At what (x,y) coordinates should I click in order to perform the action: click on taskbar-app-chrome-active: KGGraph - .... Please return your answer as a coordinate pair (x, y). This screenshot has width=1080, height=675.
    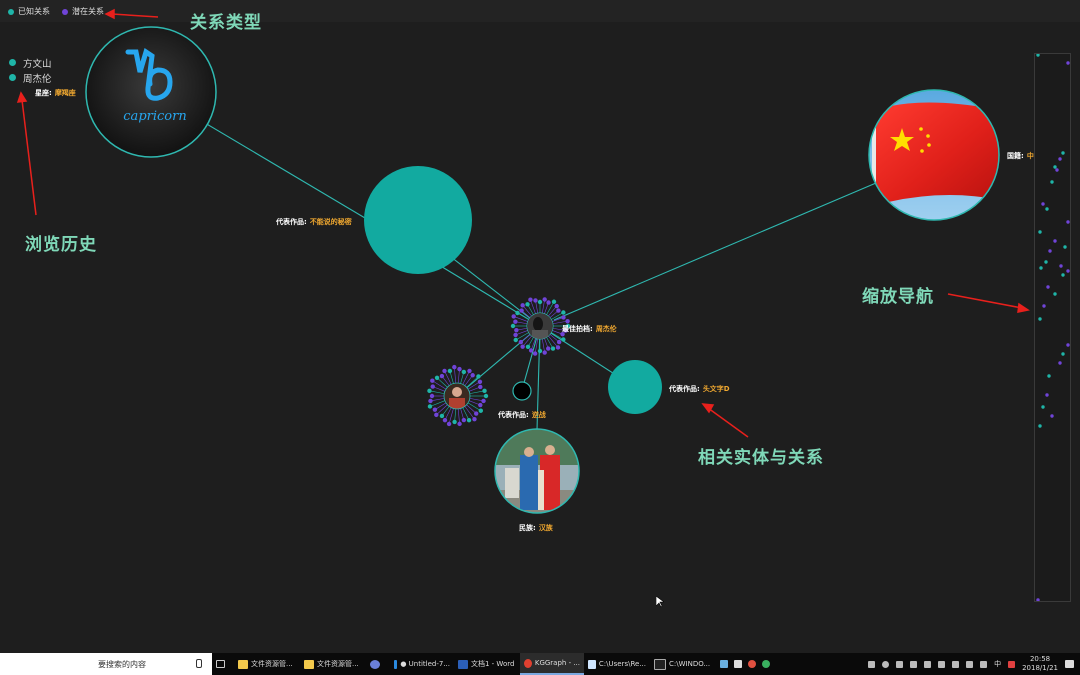
    Looking at the image, I should click on (552, 664).